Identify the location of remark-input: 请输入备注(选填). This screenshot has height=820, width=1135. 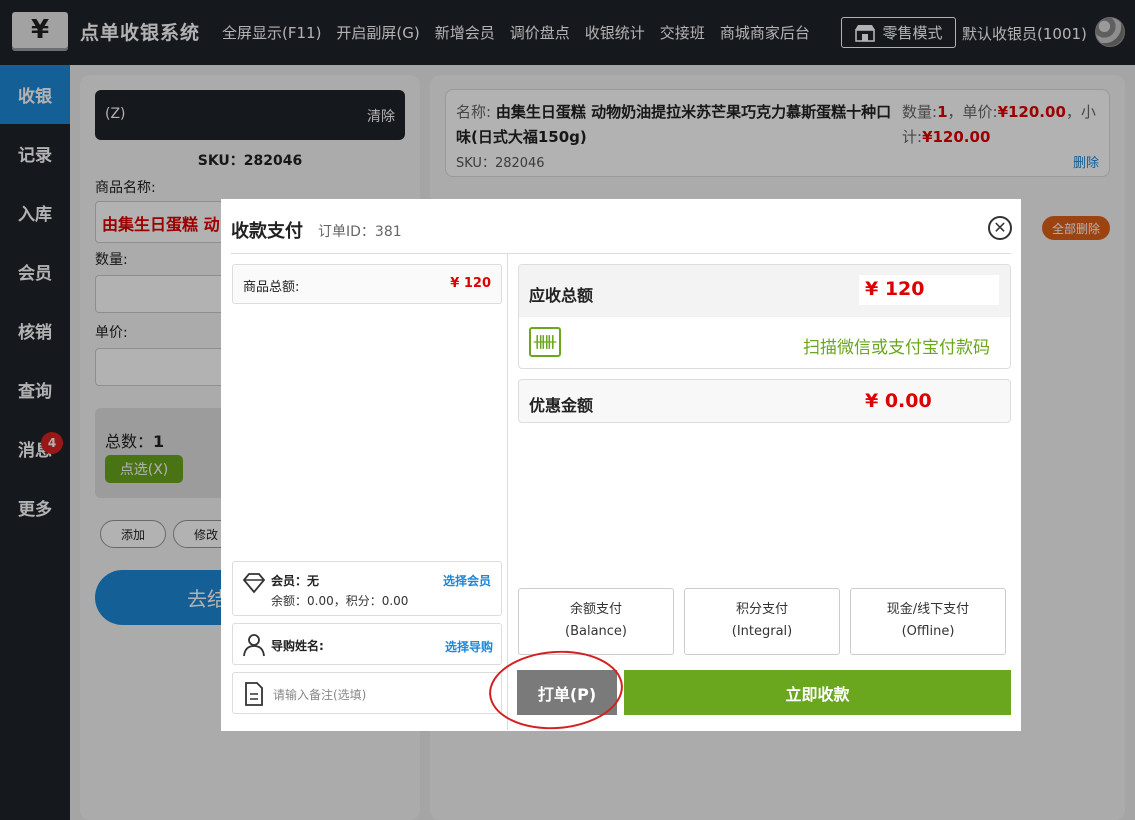
(367, 693).